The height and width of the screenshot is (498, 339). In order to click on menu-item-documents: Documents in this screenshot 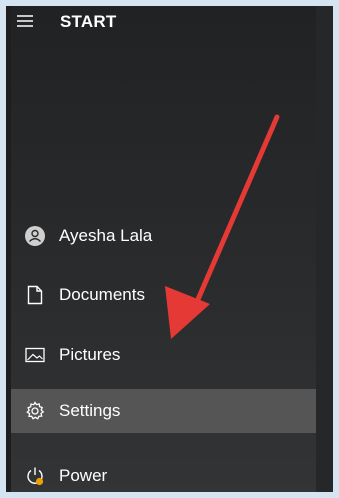, I will do `click(163, 295)`.